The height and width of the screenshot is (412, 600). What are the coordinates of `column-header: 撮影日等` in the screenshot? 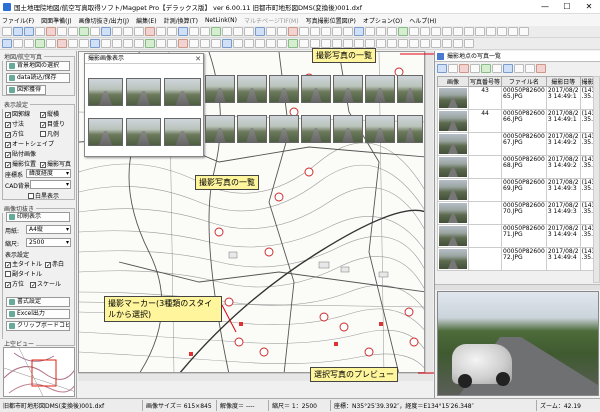 It's located at (563, 81).